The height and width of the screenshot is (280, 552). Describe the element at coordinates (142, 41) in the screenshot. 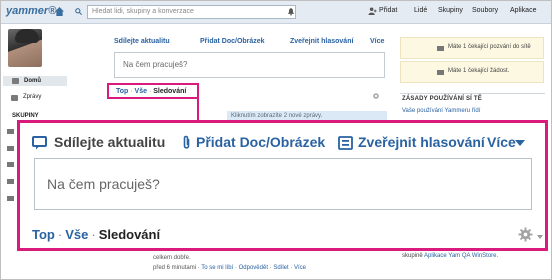

I see `tab-share-update-small: Sdílejte aktualitu` at that location.